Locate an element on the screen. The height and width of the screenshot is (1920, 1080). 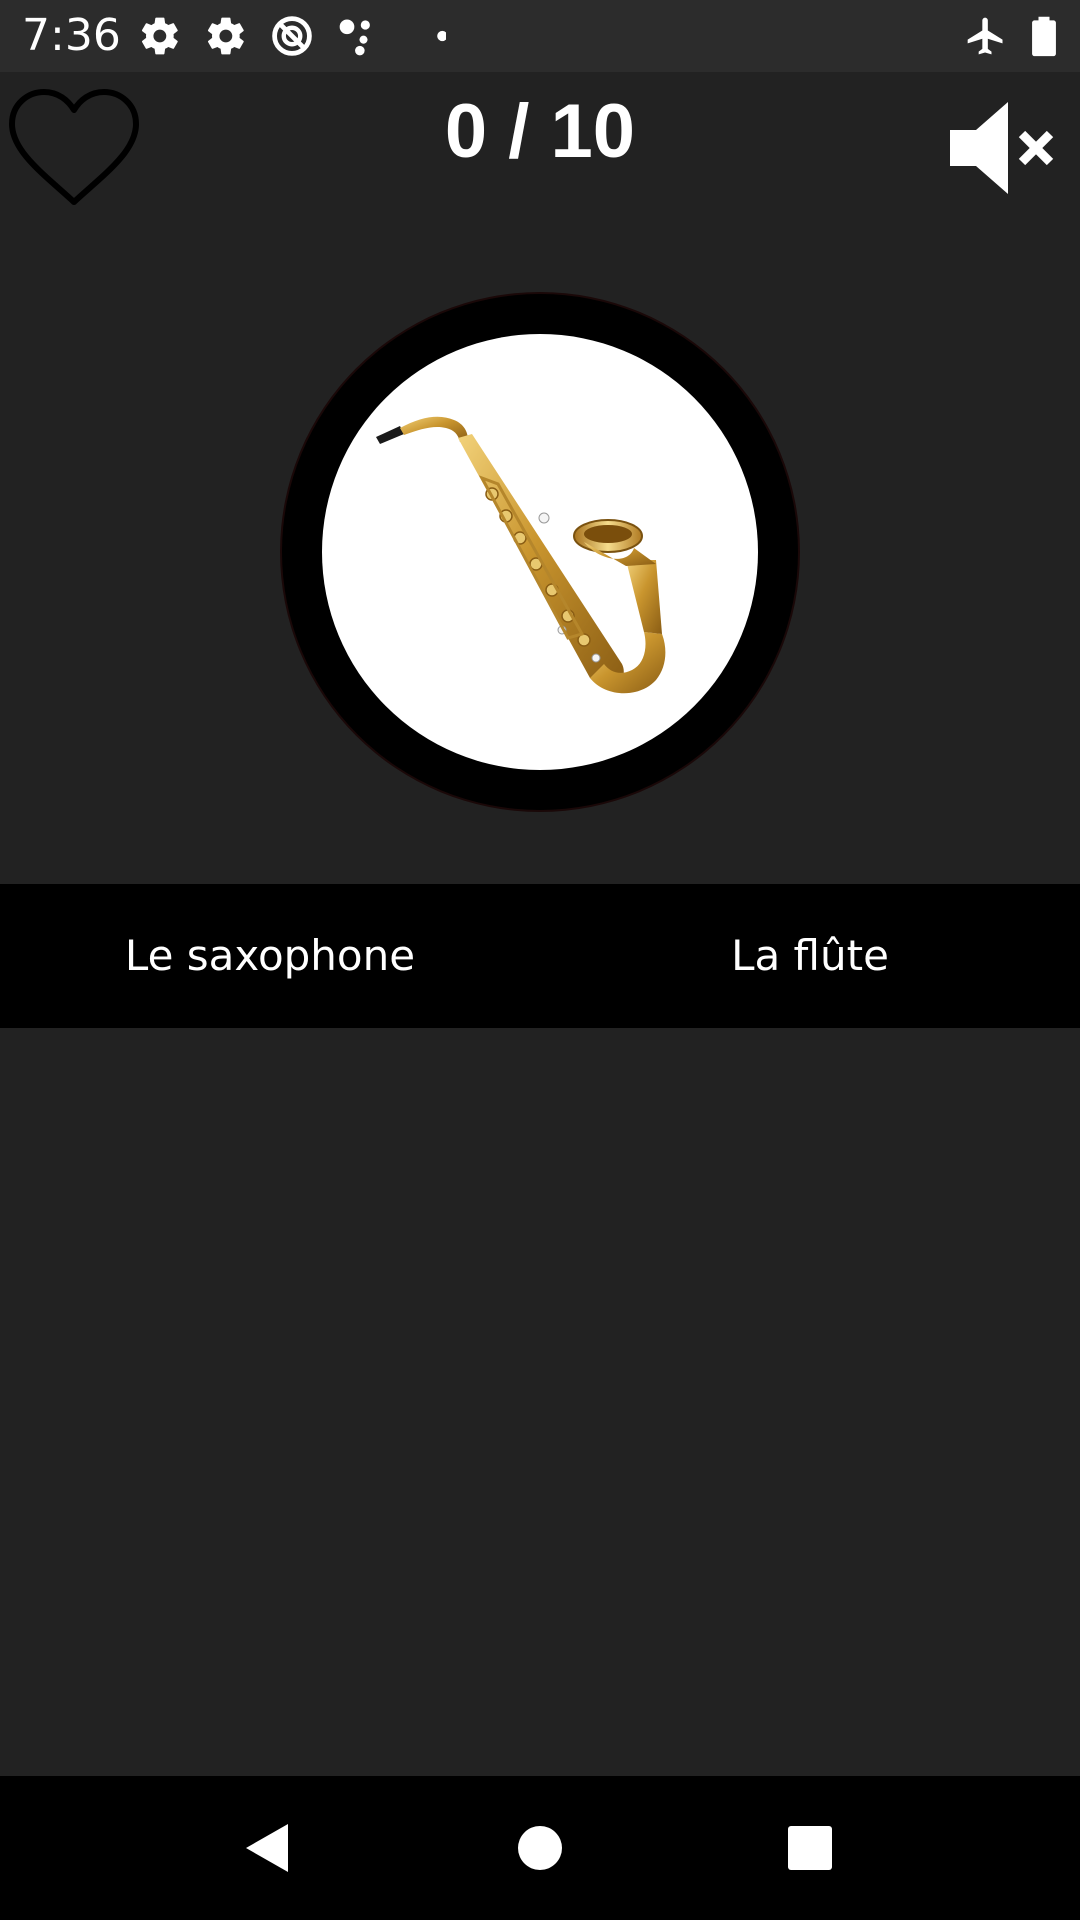
score-counter: 0 / 10 is located at coordinates (540, 131).